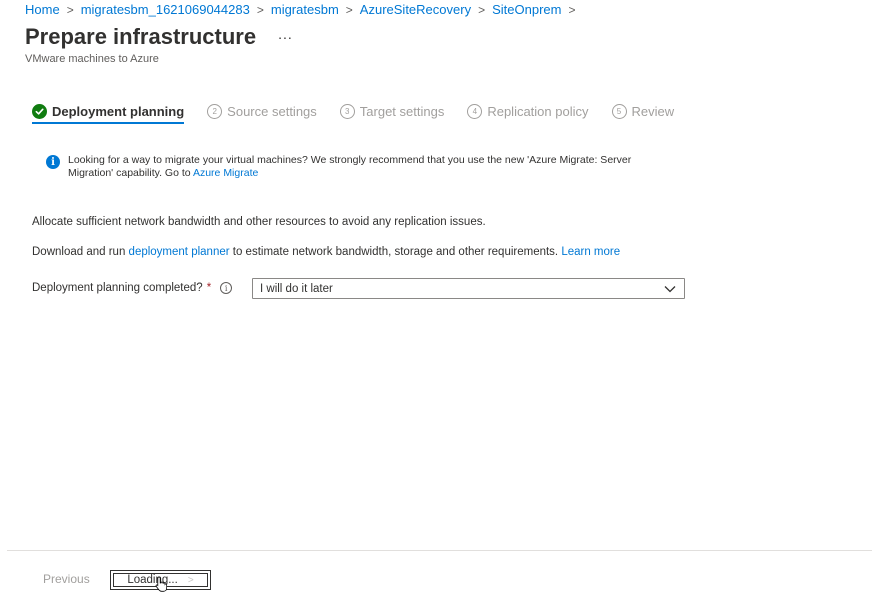 Image resolution: width=872 pixels, height=596 pixels. I want to click on footer-divider, so click(439, 550).